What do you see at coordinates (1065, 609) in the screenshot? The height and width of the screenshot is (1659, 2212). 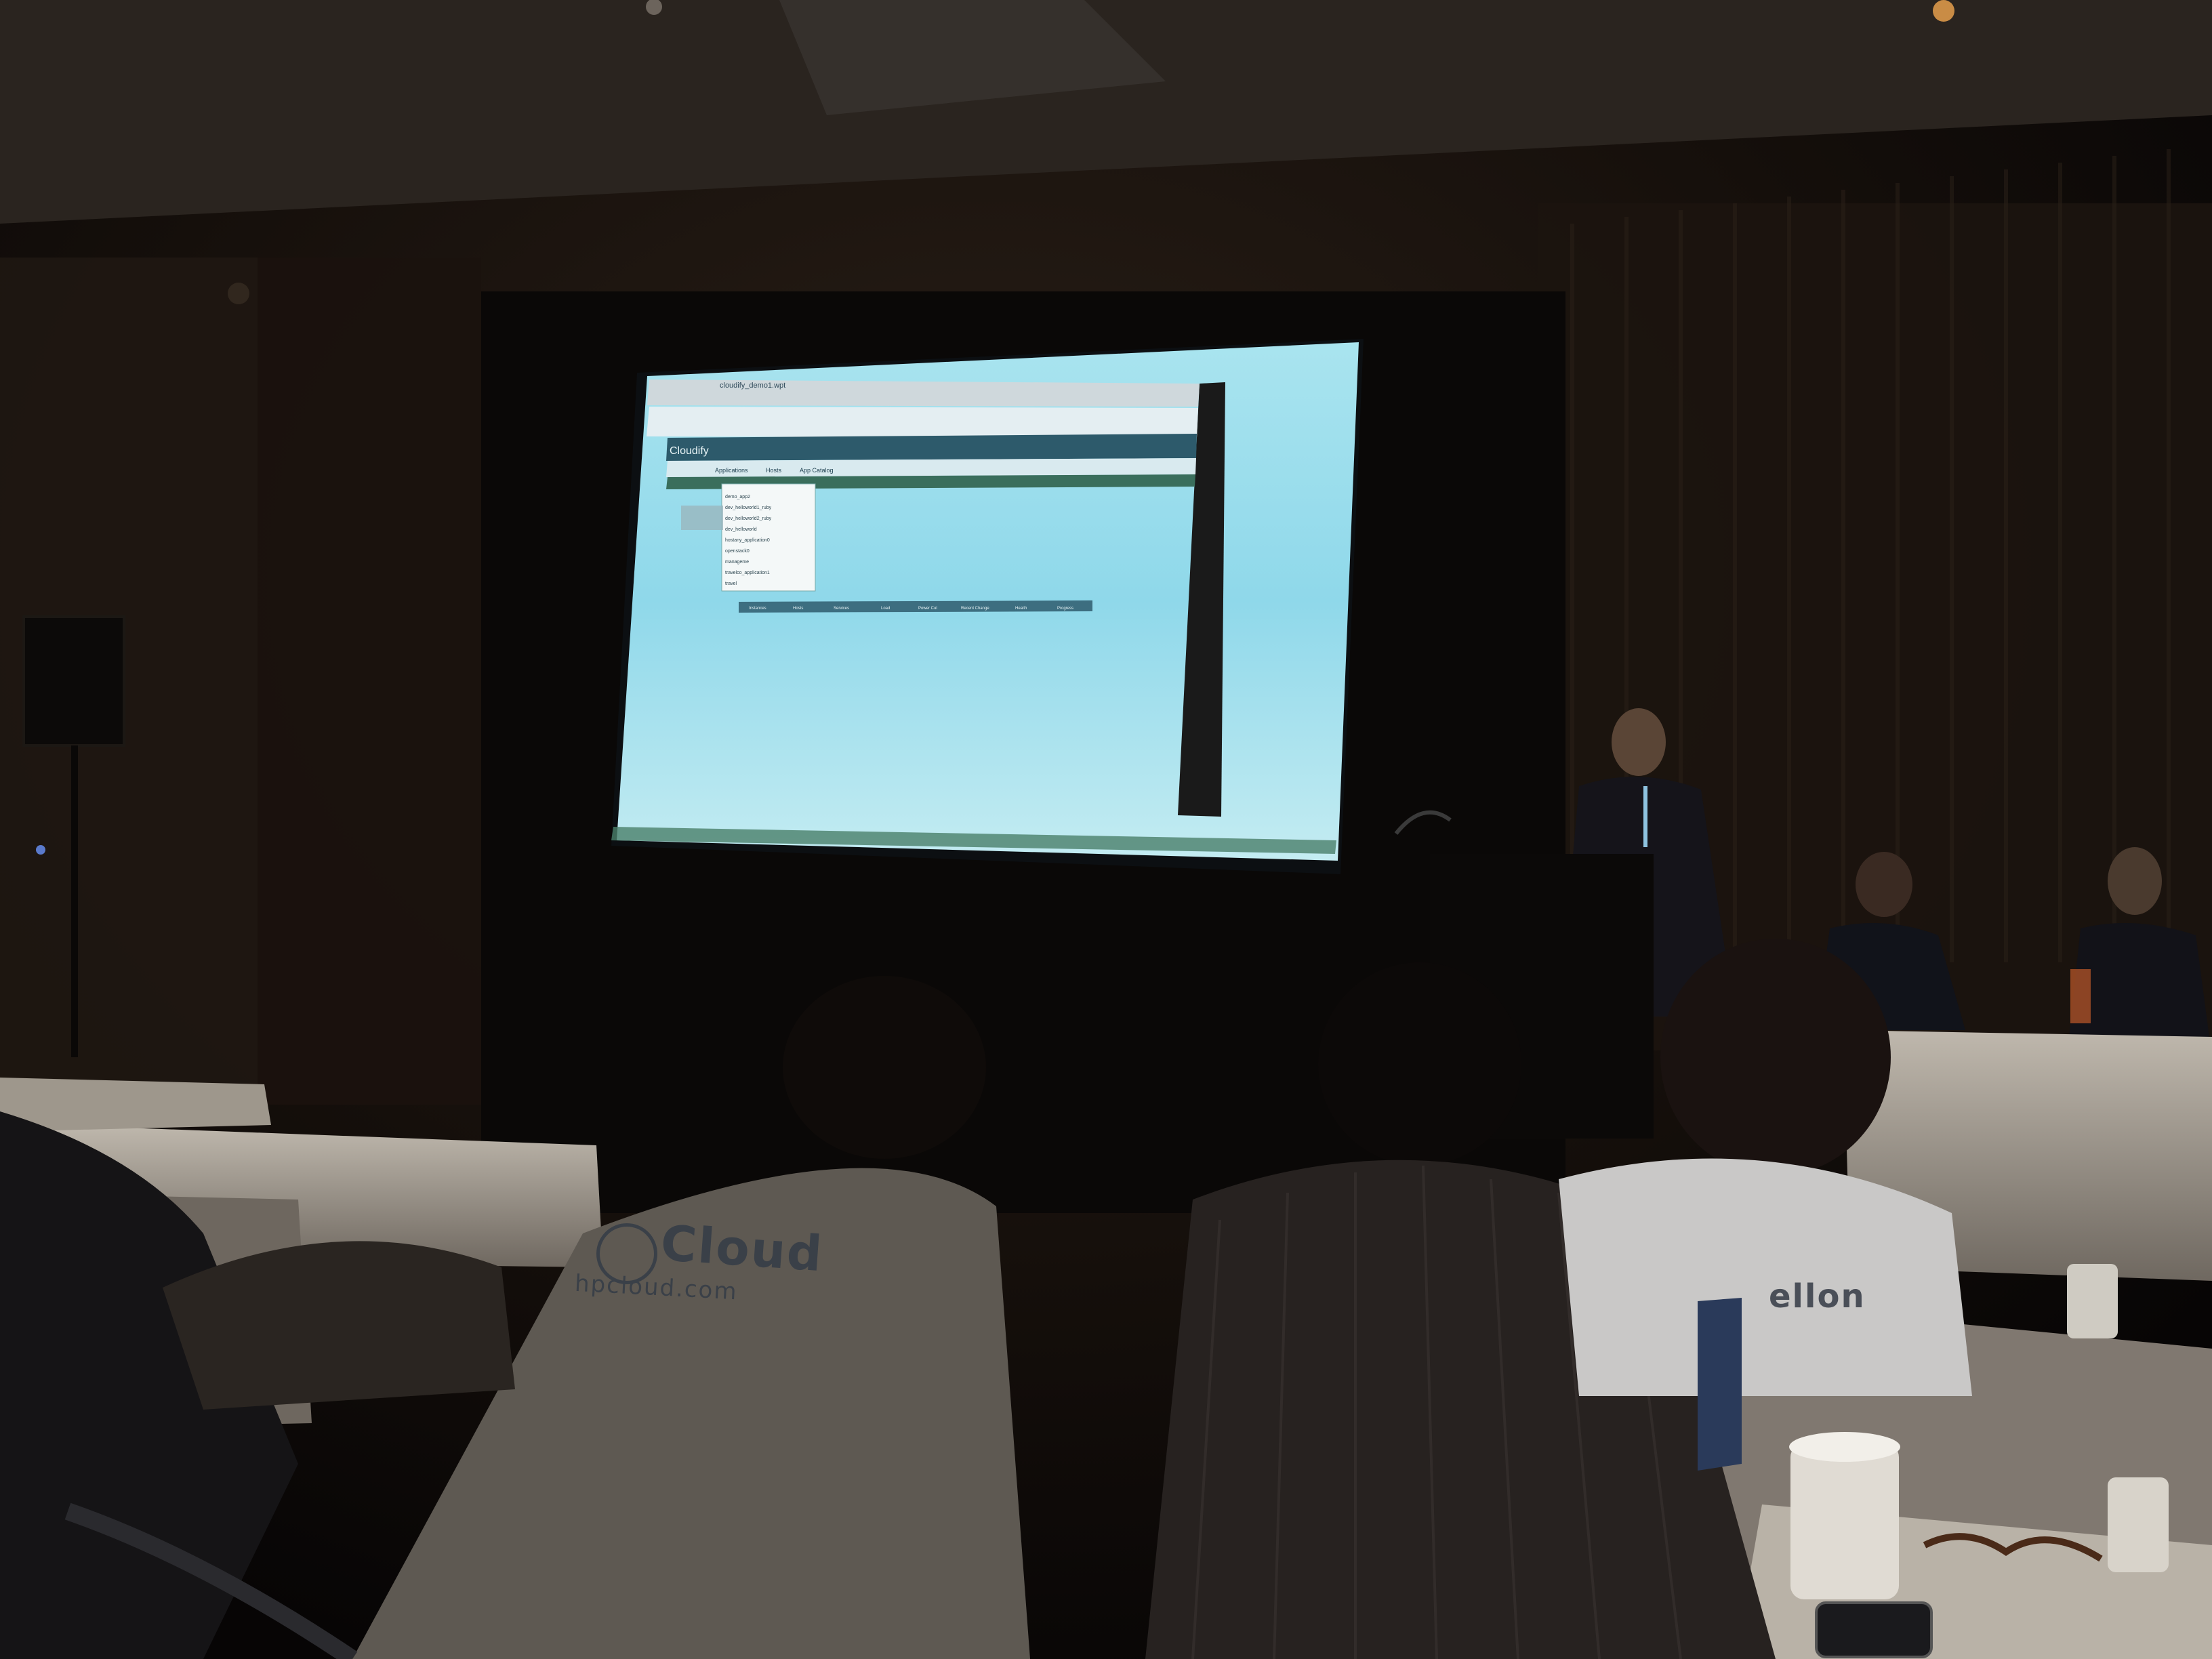 I see `table-header-cell: Progress` at bounding box center [1065, 609].